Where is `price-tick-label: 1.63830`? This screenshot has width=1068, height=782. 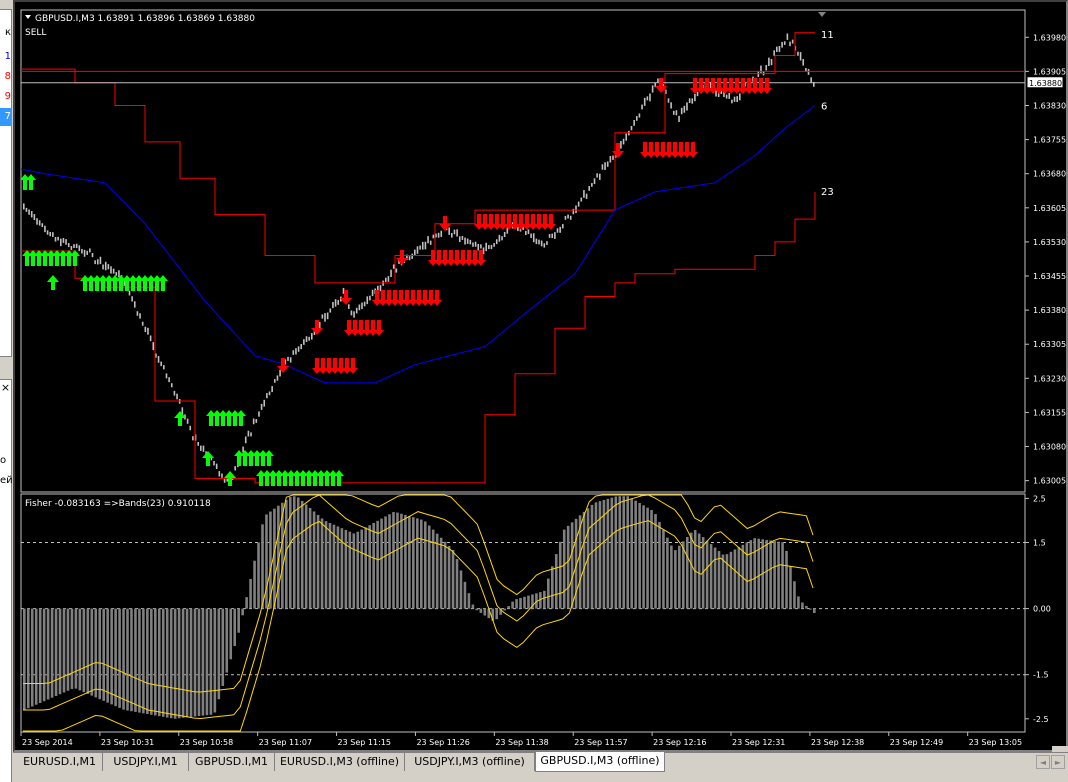
price-tick-label: 1.63830 is located at coordinates (1049, 105).